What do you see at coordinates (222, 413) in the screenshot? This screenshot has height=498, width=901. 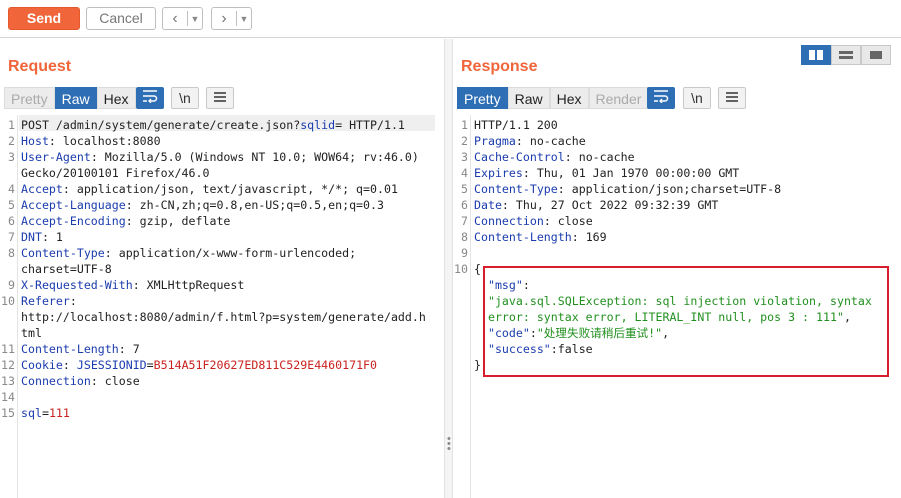 I see `code-line: 15 sql=111` at bounding box center [222, 413].